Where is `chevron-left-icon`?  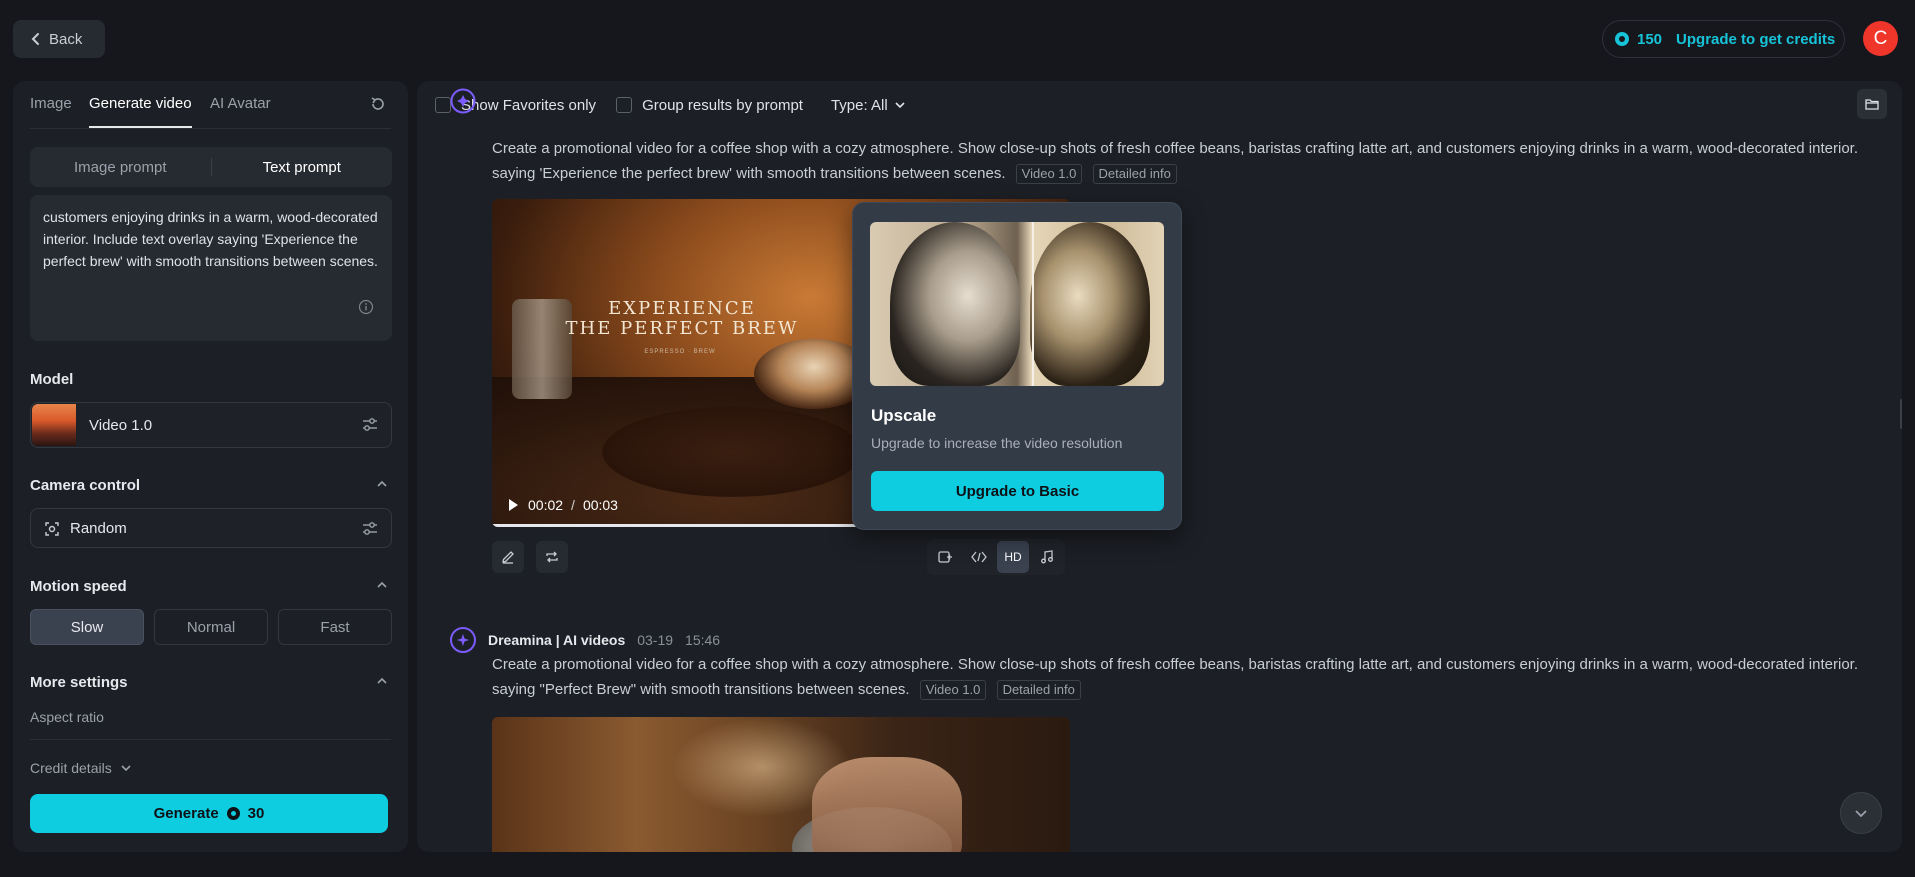 chevron-left-icon is located at coordinates (36, 39).